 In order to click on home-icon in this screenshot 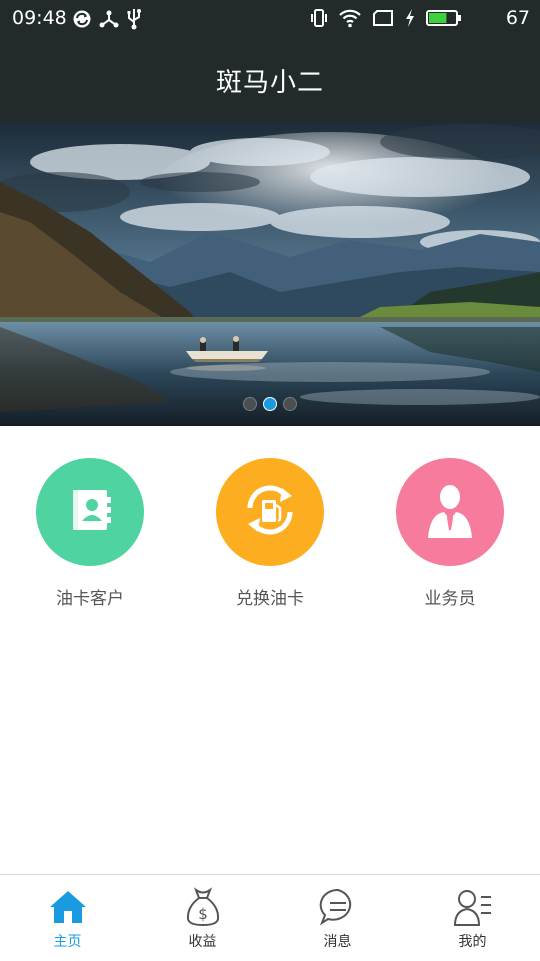, I will do `click(68, 907)`.